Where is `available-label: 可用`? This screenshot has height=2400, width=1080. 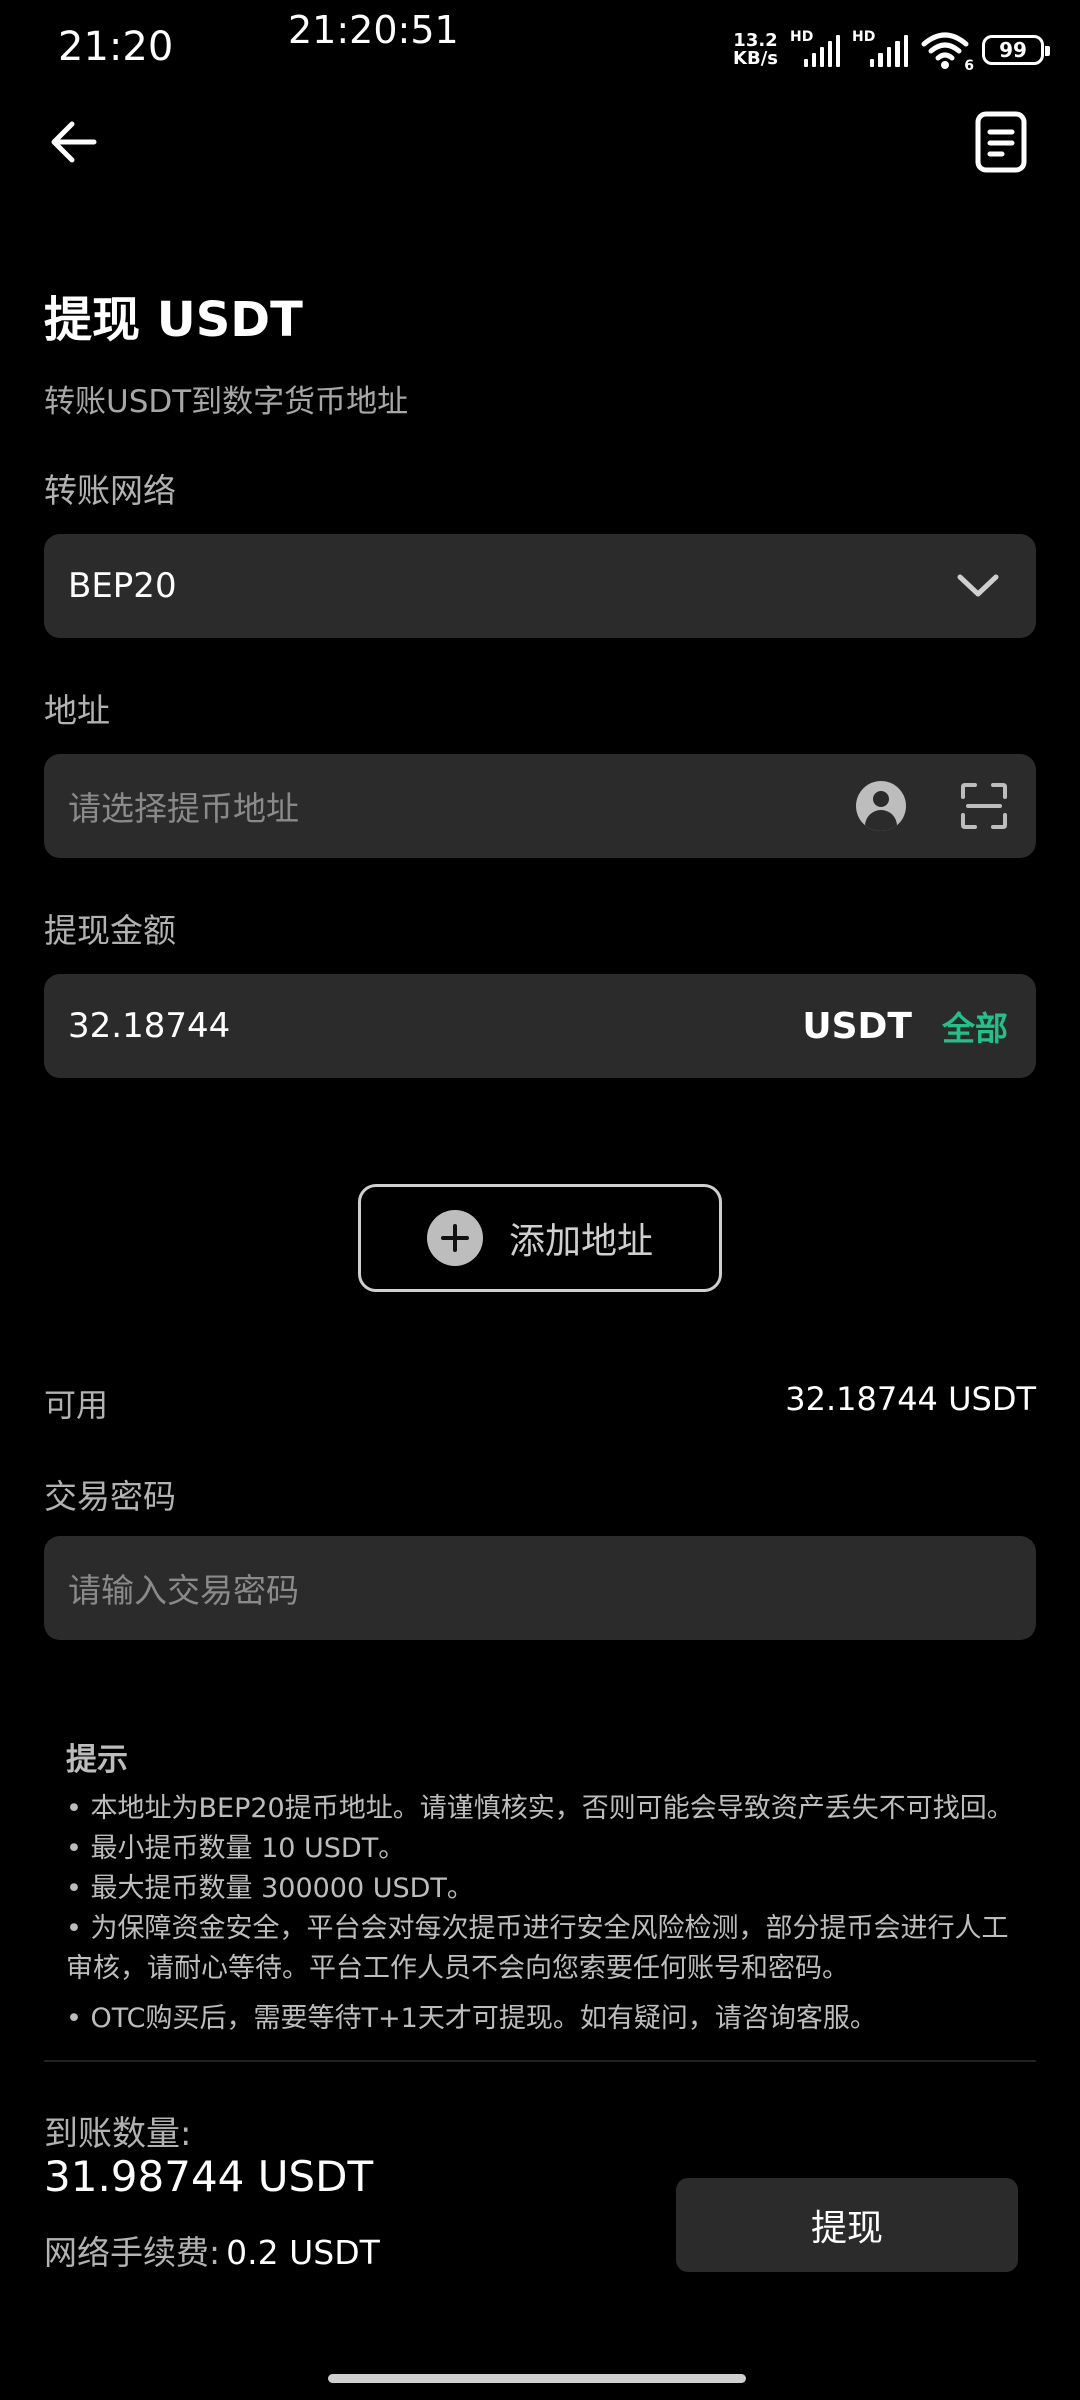 available-label: 可用 is located at coordinates (76, 1405).